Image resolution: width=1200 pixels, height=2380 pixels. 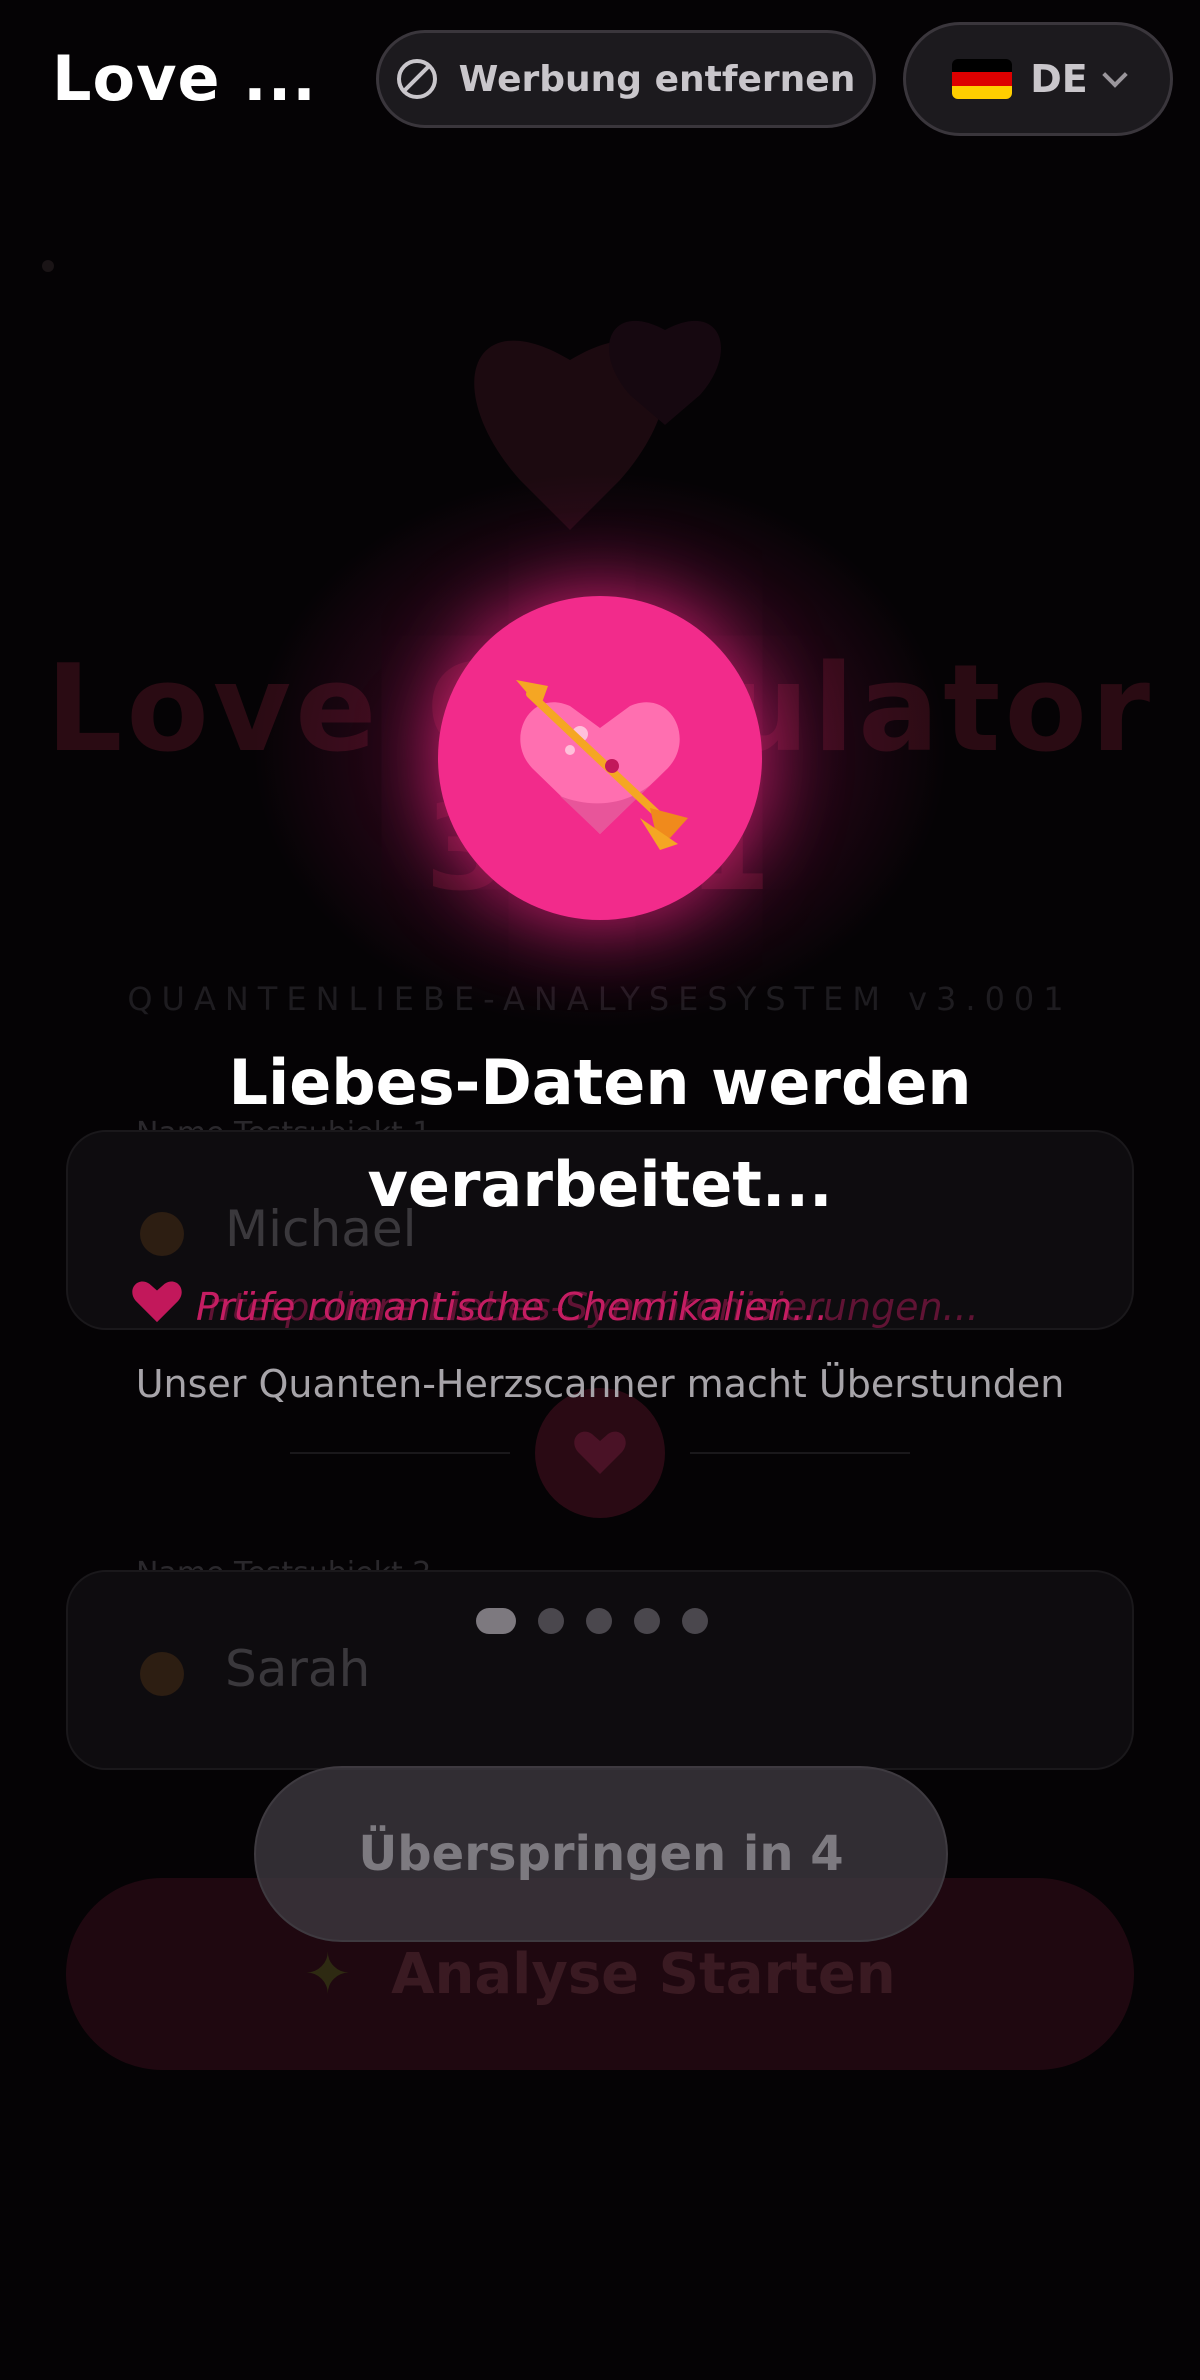 What do you see at coordinates (1059, 79) in the screenshot?
I see `language-code: DE` at bounding box center [1059, 79].